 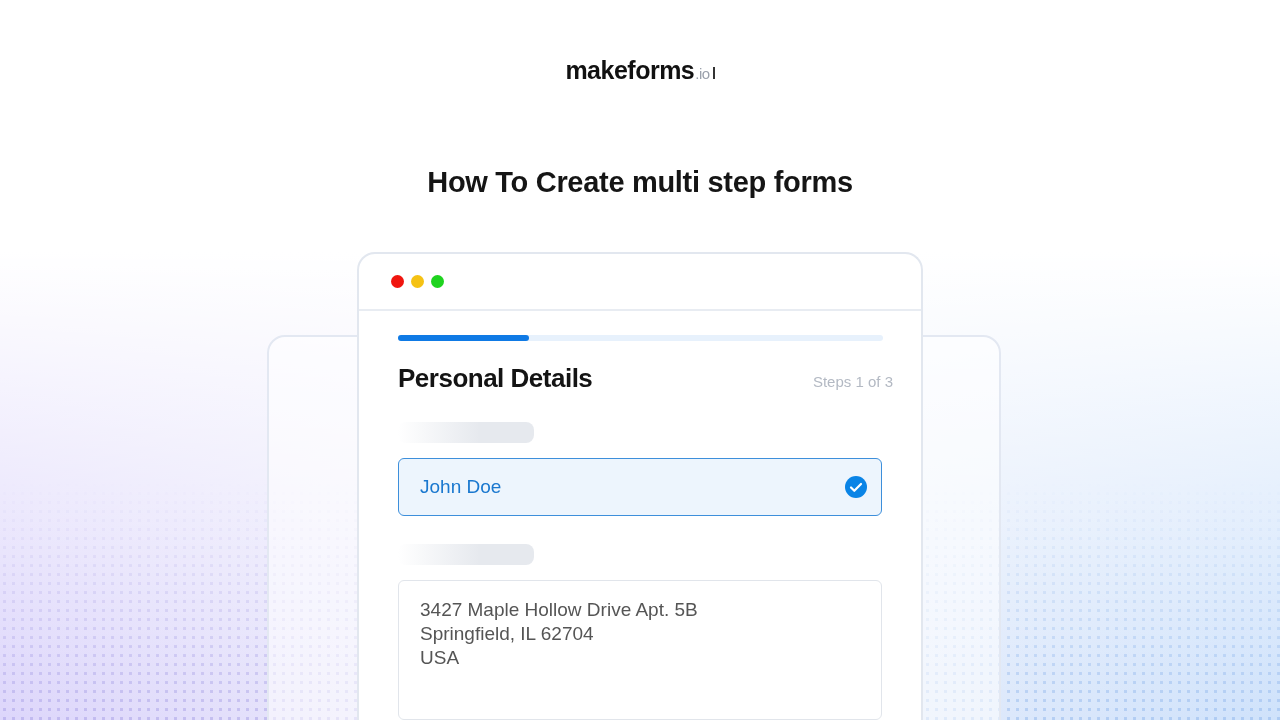 What do you see at coordinates (495, 378) in the screenshot?
I see `form-heading: Personal Details` at bounding box center [495, 378].